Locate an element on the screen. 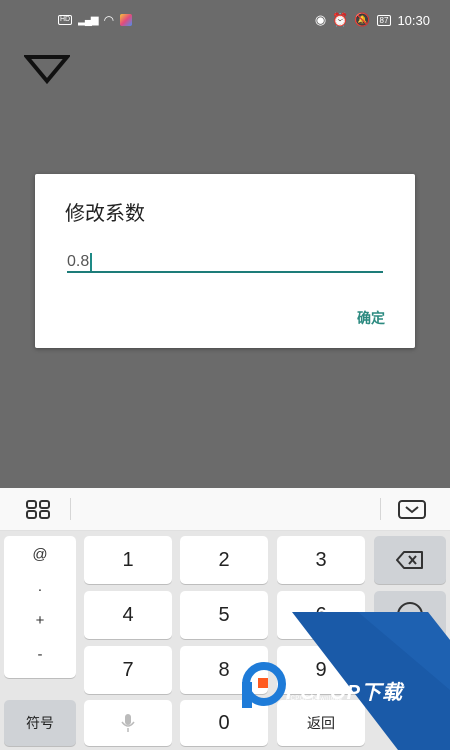  dialog-title: 修改系数 is located at coordinates (105, 213).